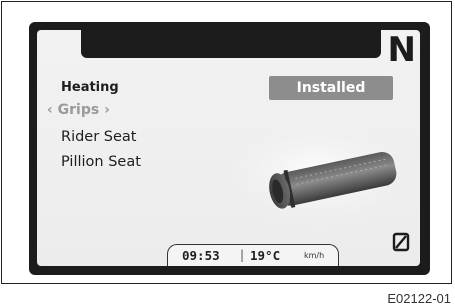 Image resolution: width=455 pixels, height=308 pixels. What do you see at coordinates (419, 298) in the screenshot?
I see `figure-reference-code: E02122-01` at bounding box center [419, 298].